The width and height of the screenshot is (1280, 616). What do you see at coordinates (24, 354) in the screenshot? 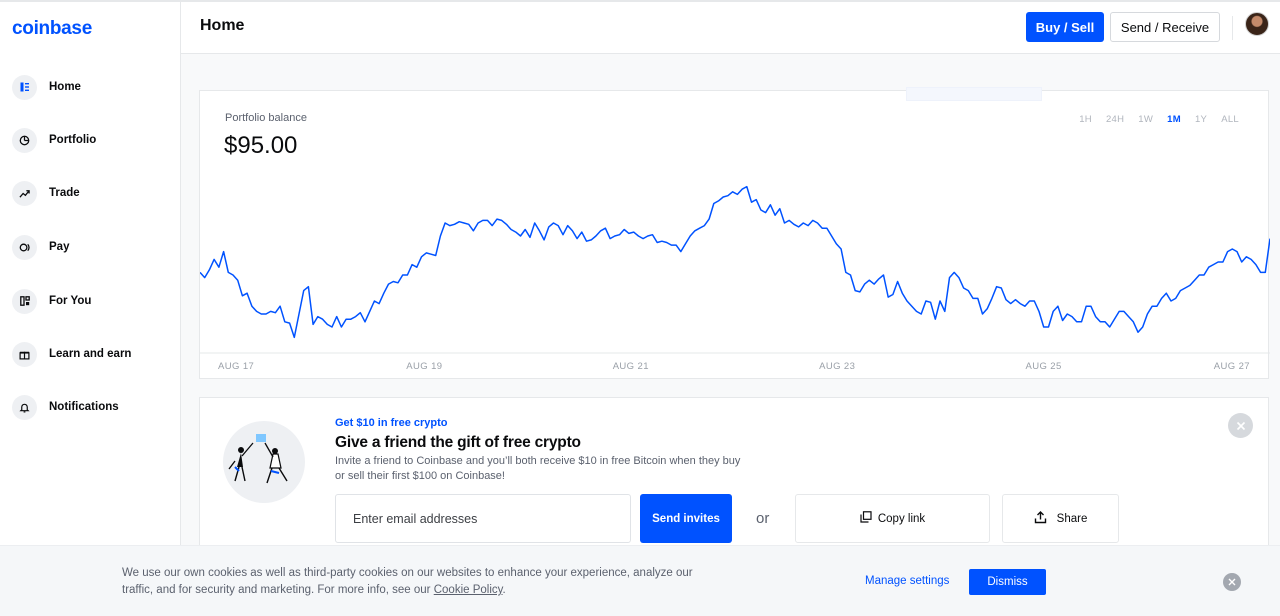
I see `gift-icon` at bounding box center [24, 354].